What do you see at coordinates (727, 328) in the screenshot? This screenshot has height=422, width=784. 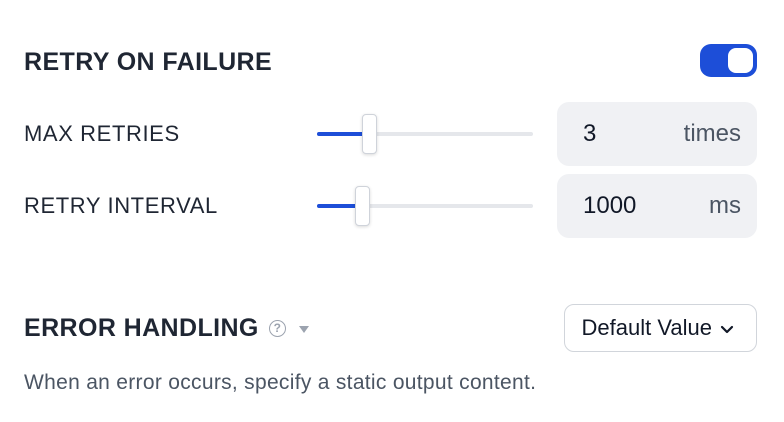 I see `chevron-down-icon` at bounding box center [727, 328].